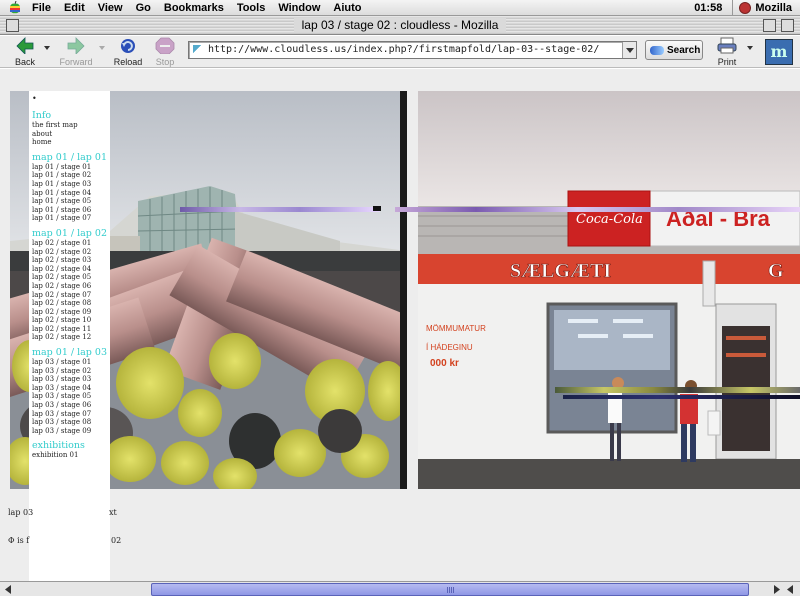 This screenshot has width=800, height=600. I want to click on nav-link: home, so click(71, 142).